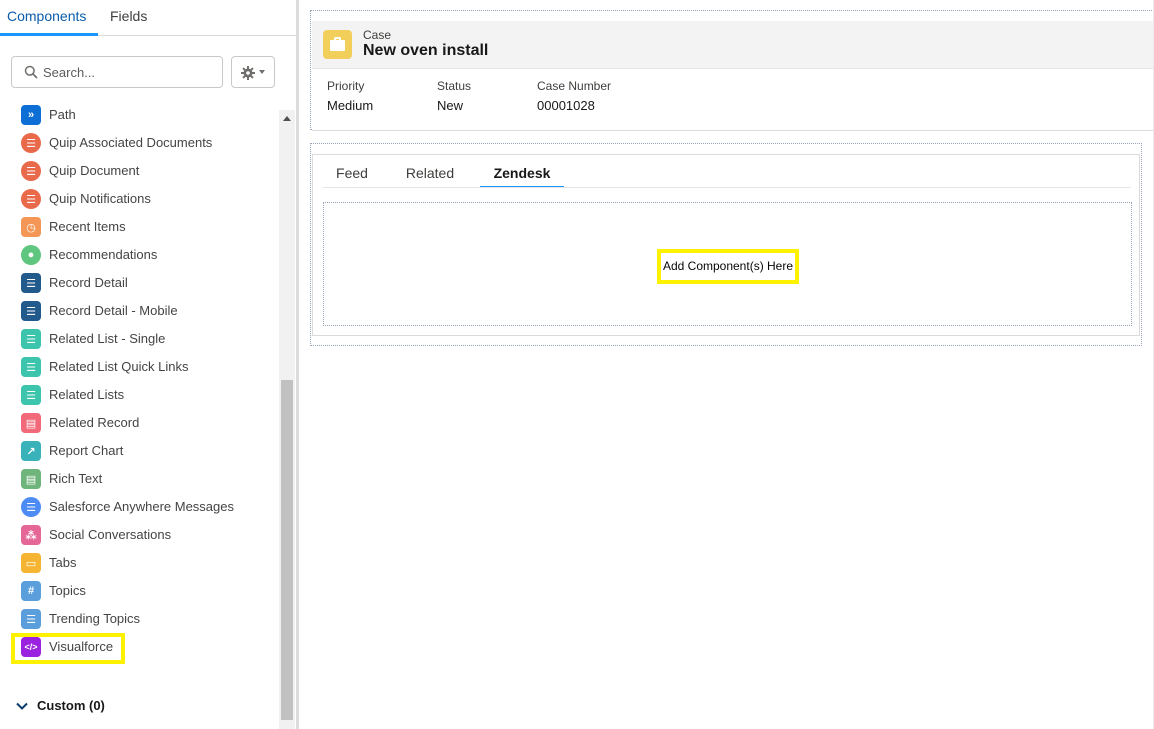 The image size is (1154, 729). I want to click on component-item-related-record: ▤ Related Record, so click(139, 423).